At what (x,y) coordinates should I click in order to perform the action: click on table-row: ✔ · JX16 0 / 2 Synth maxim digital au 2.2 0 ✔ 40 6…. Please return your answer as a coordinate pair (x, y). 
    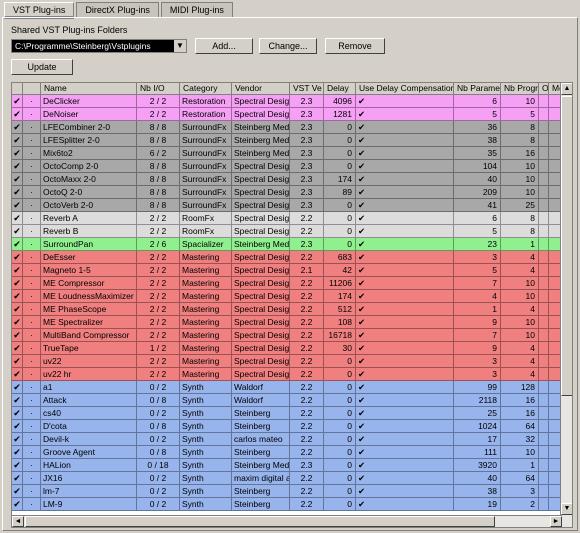
    Looking at the image, I should click on (286, 478).